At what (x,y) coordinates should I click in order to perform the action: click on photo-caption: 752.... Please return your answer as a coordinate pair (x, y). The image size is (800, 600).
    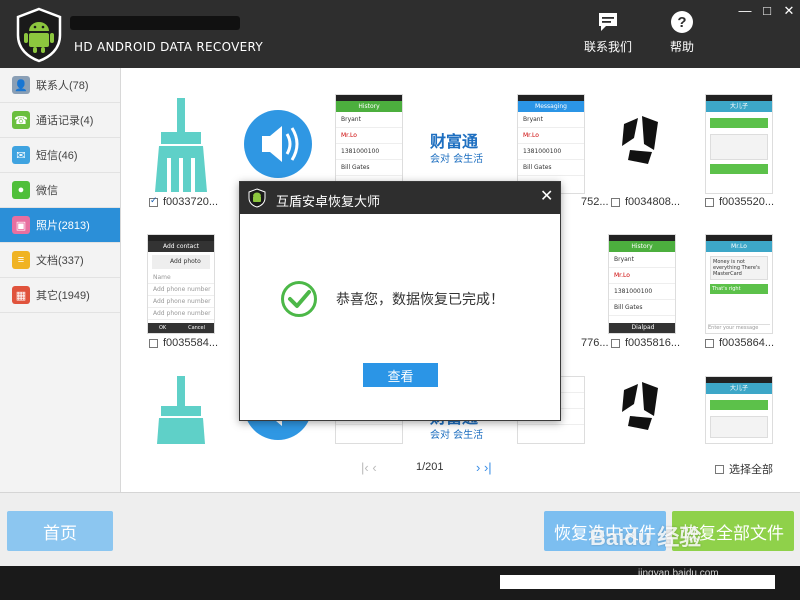
    Looking at the image, I should click on (595, 202).